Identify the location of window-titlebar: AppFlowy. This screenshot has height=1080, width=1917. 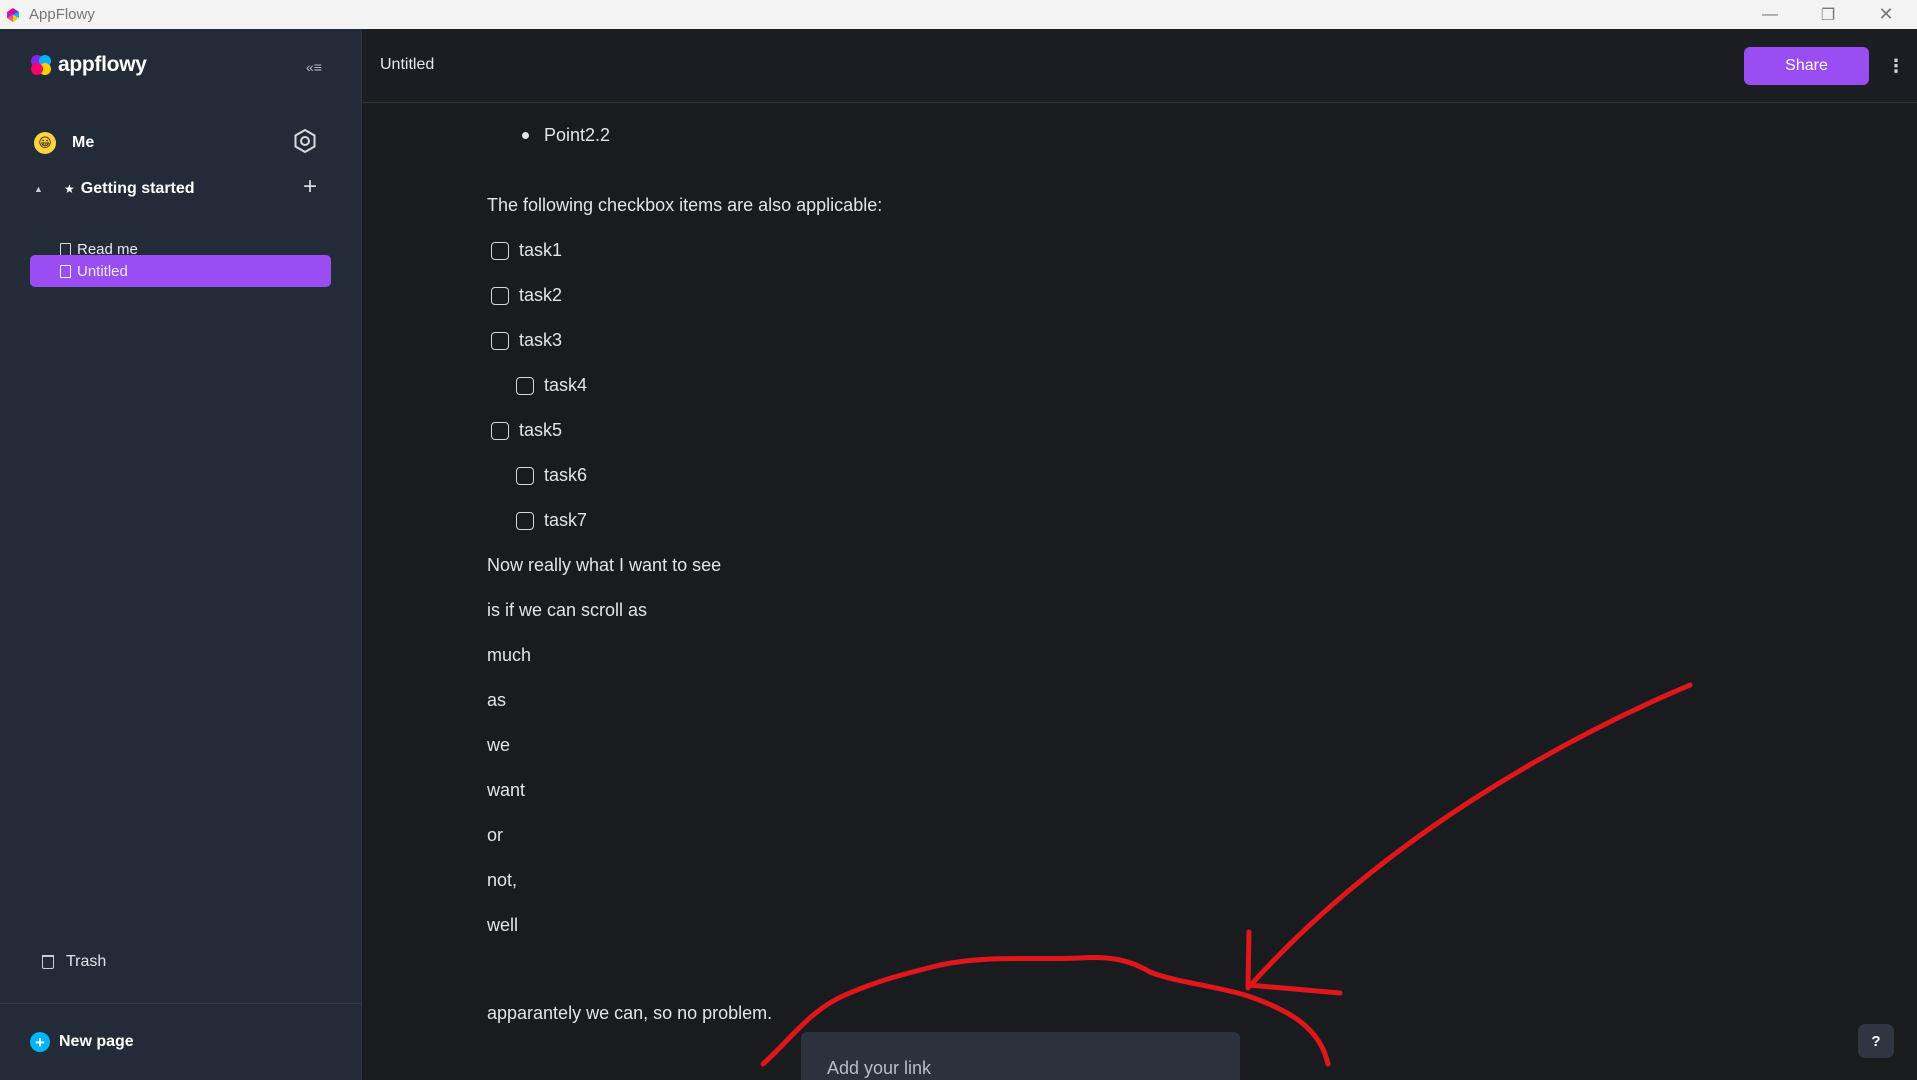
(958, 14).